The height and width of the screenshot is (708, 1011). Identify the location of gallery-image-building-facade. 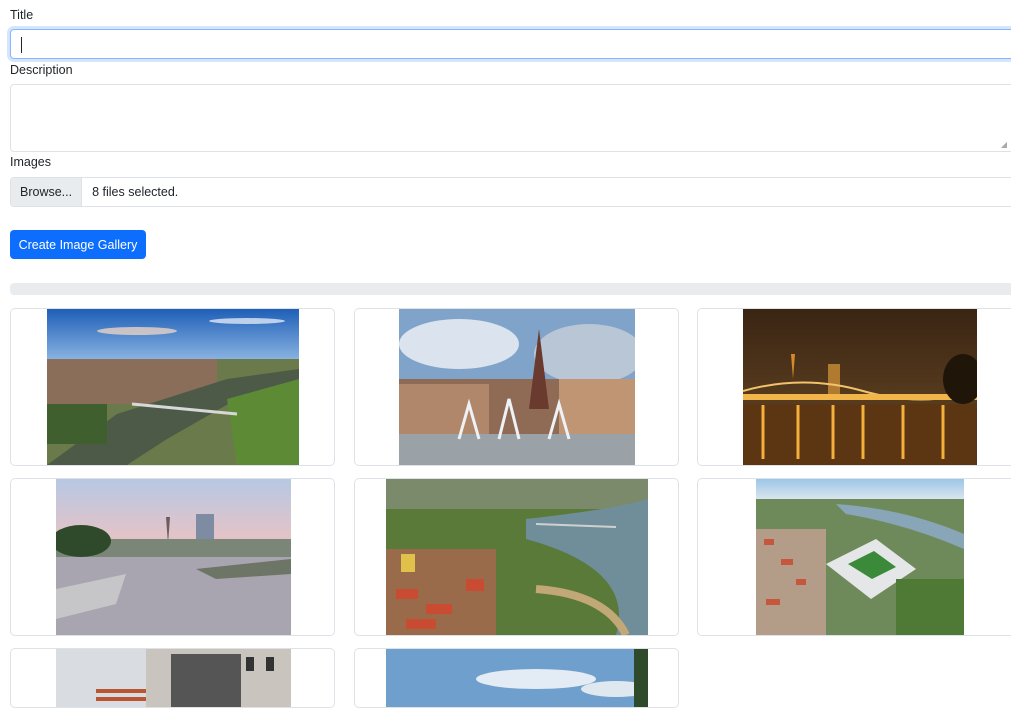
(173, 678).